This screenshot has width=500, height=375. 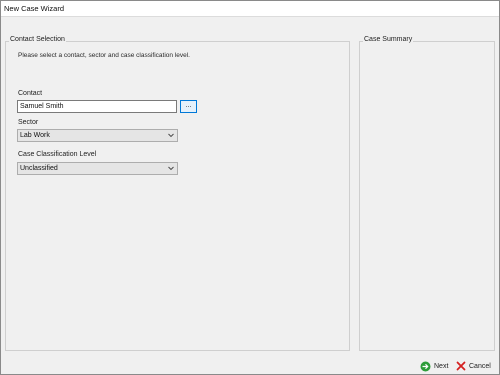 I want to click on sector-label: Sector, so click(x=28, y=122).